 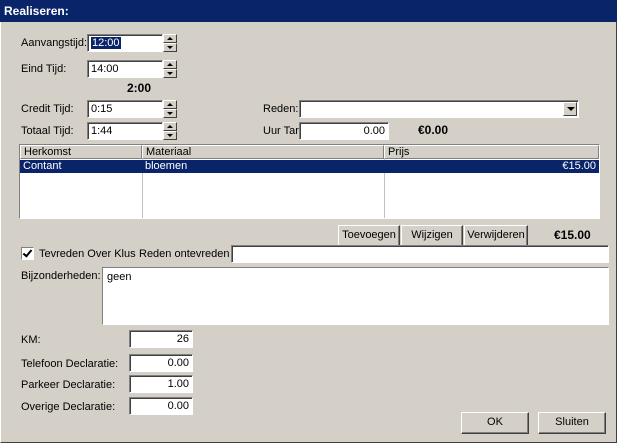 I want to click on verwijderen-button: Verwijderen, so click(x=496, y=236).